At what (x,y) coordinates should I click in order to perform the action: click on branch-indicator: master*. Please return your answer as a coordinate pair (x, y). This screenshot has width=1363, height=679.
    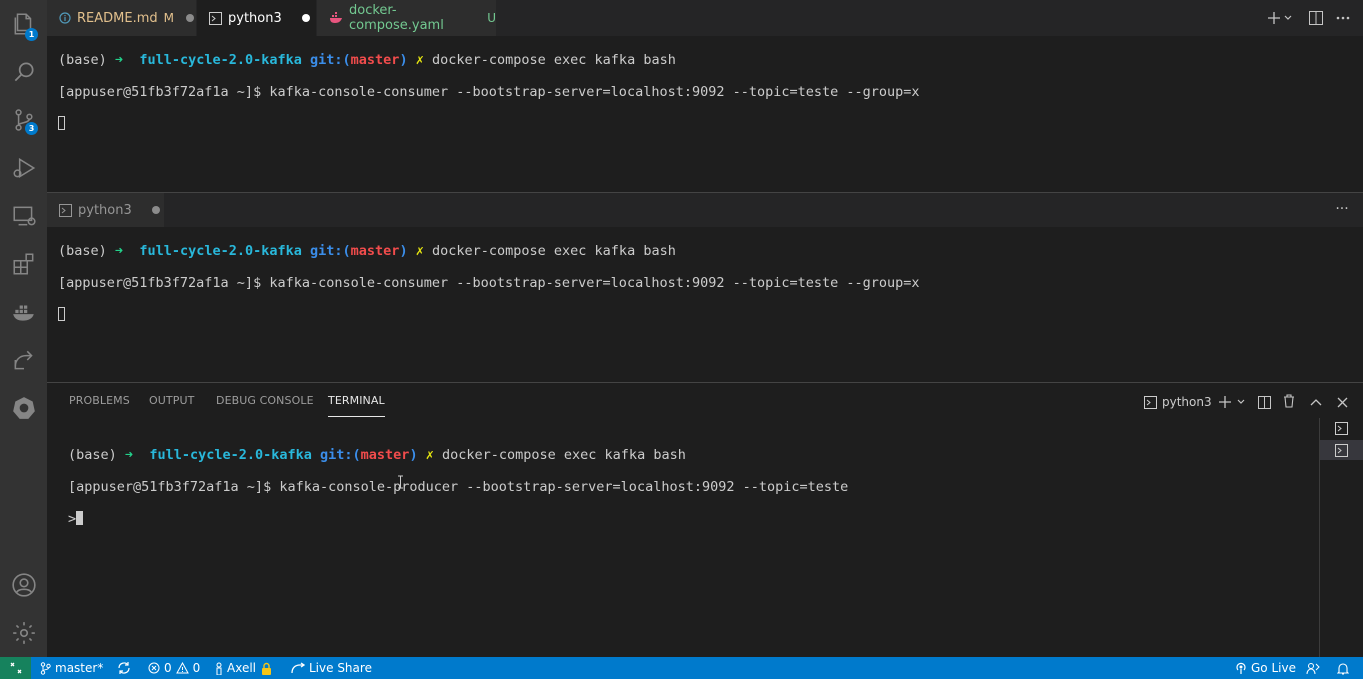
    Looking at the image, I should click on (71, 668).